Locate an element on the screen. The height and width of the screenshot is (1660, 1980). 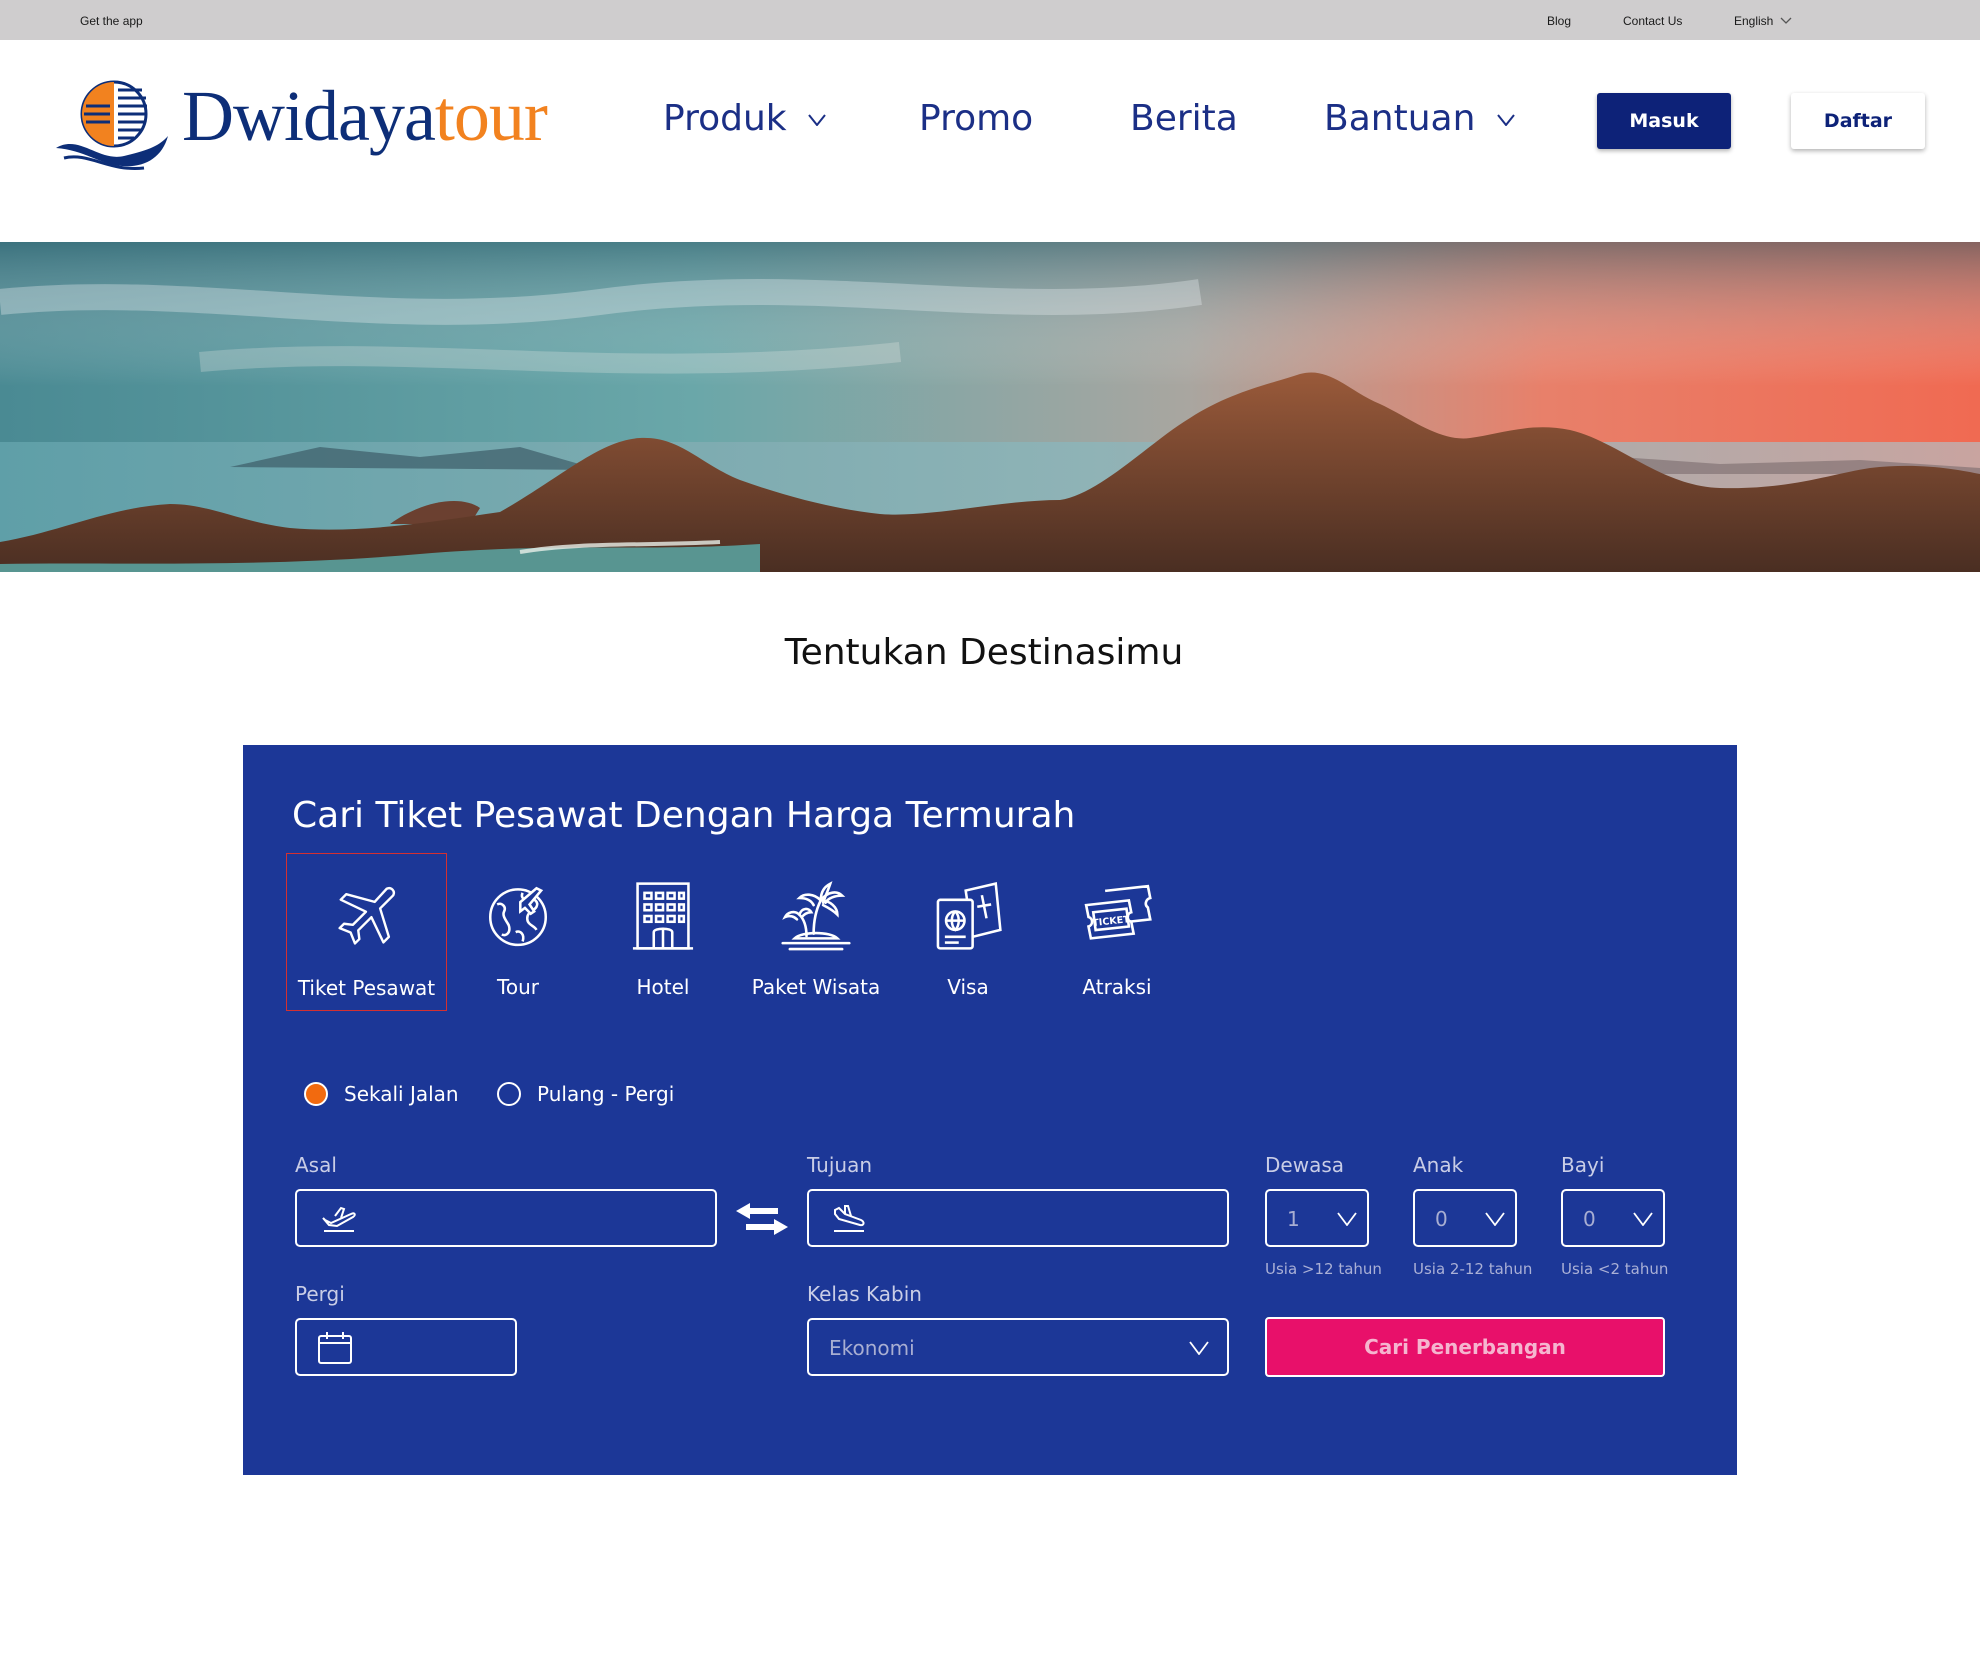
radio-unselected-indicator is located at coordinates (509, 1094).